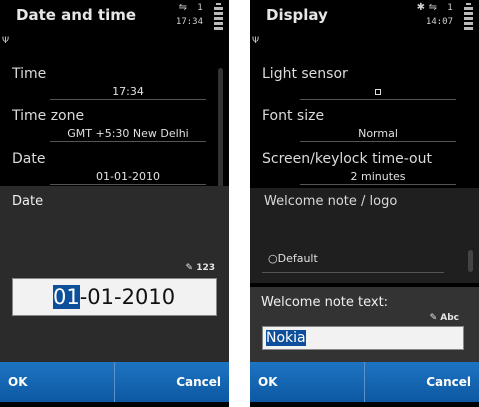  What do you see at coordinates (353, 272) in the screenshot?
I see `option-divider` at bounding box center [353, 272].